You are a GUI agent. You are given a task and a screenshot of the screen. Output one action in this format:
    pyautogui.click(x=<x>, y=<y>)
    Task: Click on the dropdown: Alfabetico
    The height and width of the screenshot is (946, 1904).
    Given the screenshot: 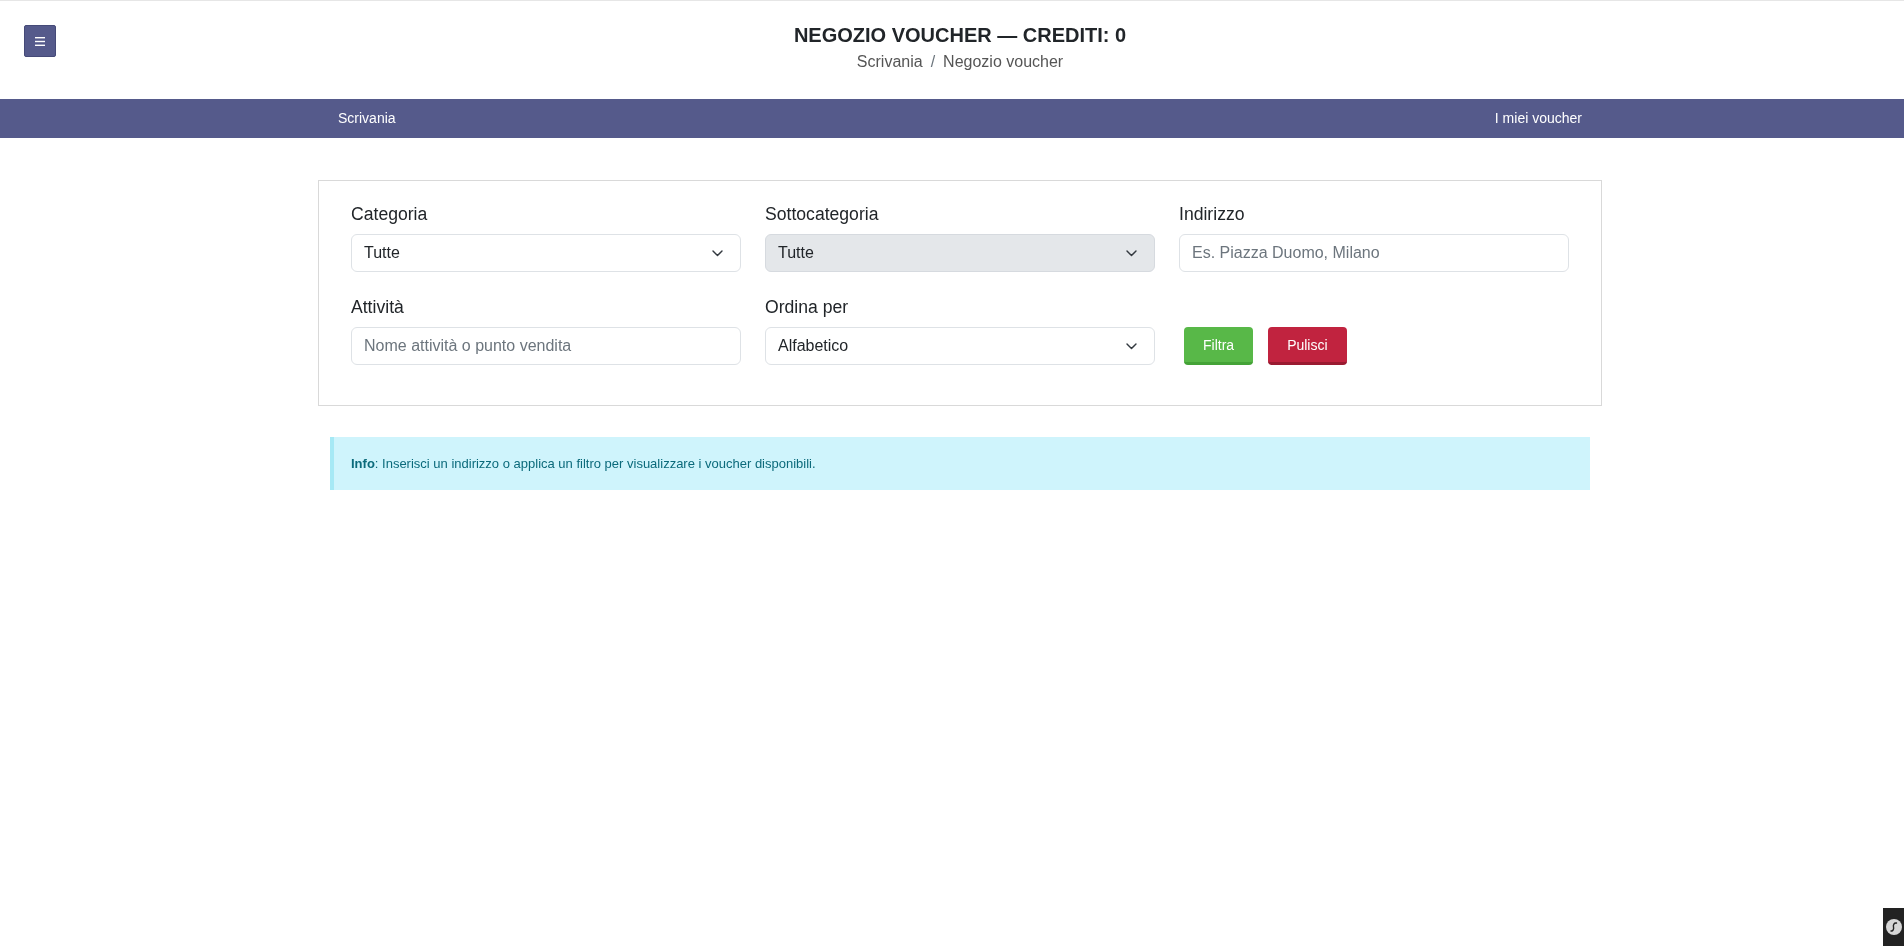 What is the action you would take?
    pyautogui.click(x=960, y=346)
    